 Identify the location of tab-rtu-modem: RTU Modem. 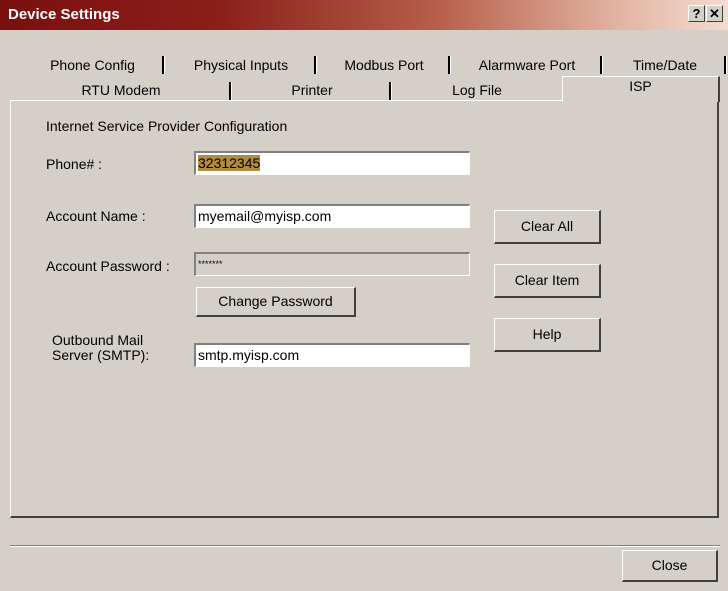
(121, 90).